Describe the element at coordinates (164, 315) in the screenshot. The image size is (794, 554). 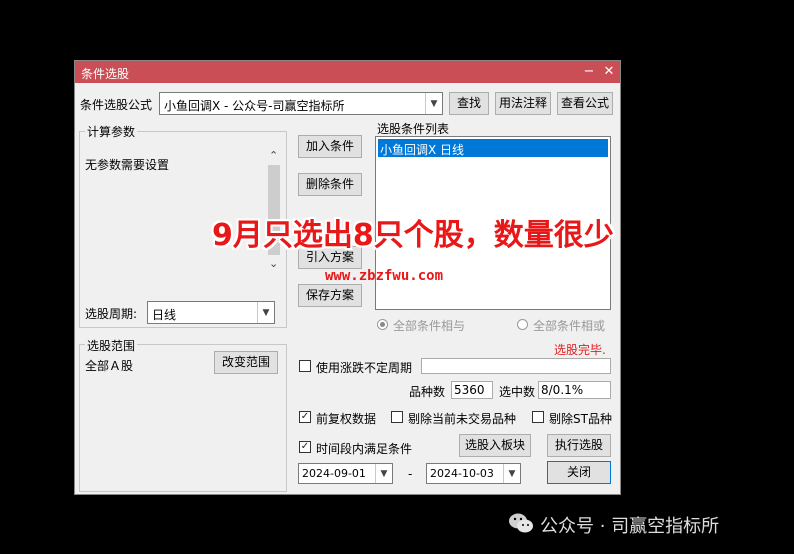
I see `period-value: 日线` at that location.